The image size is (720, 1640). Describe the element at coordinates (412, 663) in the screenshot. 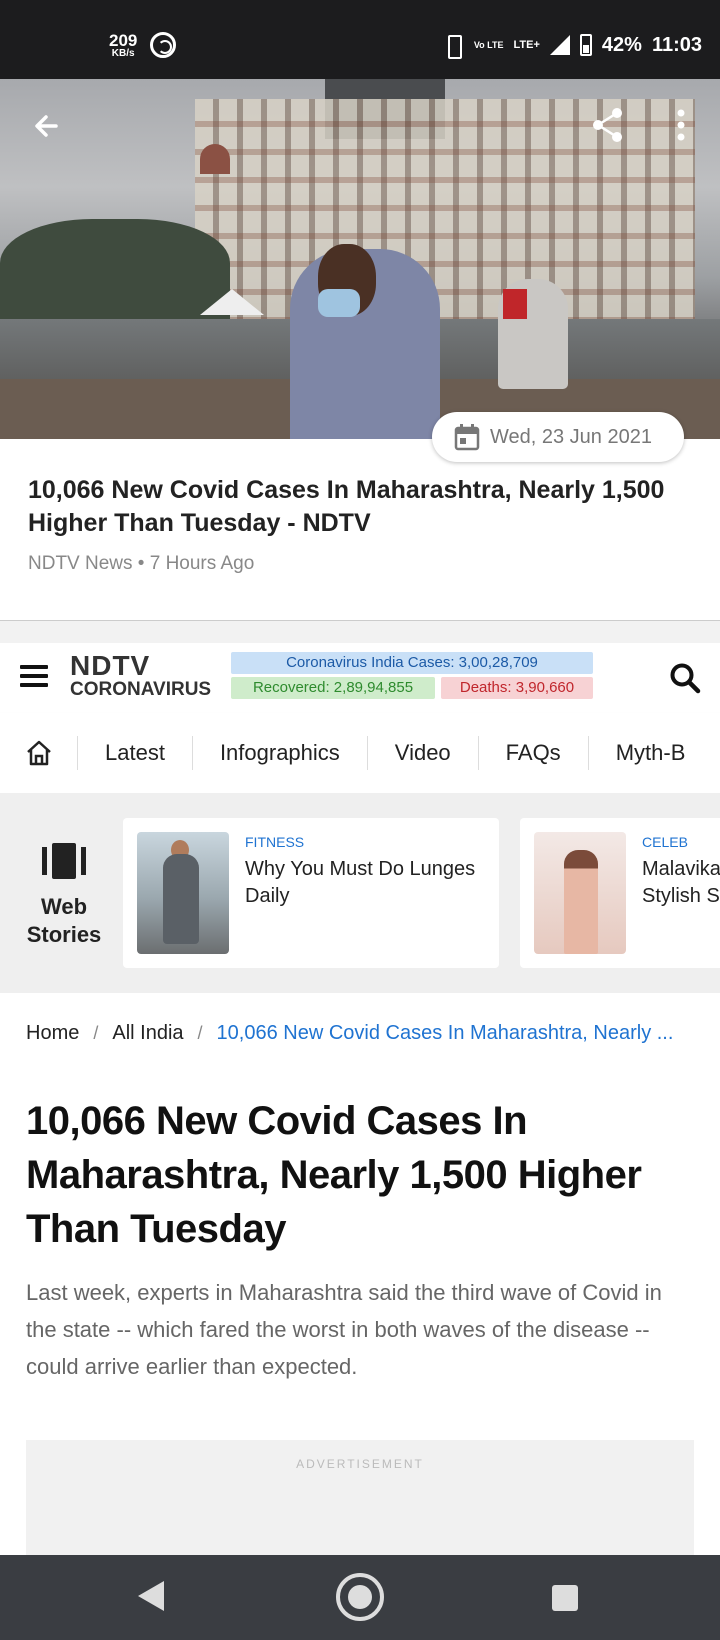

I see `cases-stat: Coronavirus India Cases: 3,00,28,709` at that location.